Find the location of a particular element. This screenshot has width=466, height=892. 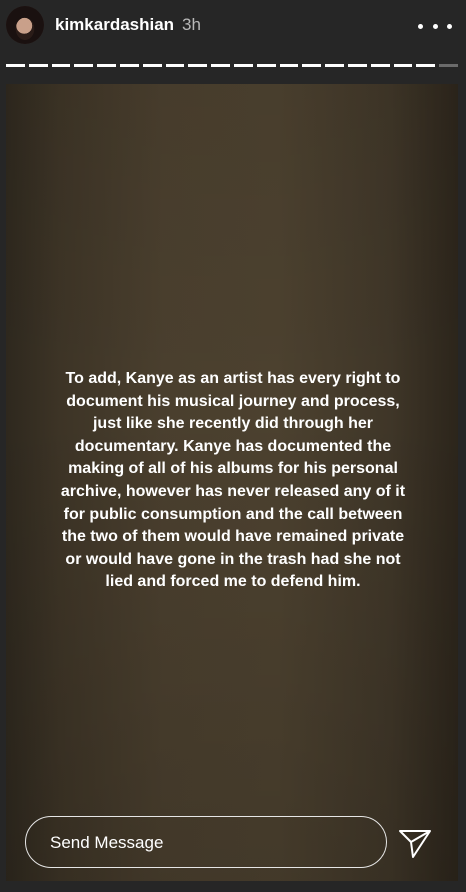

avatar is located at coordinates (25, 25).